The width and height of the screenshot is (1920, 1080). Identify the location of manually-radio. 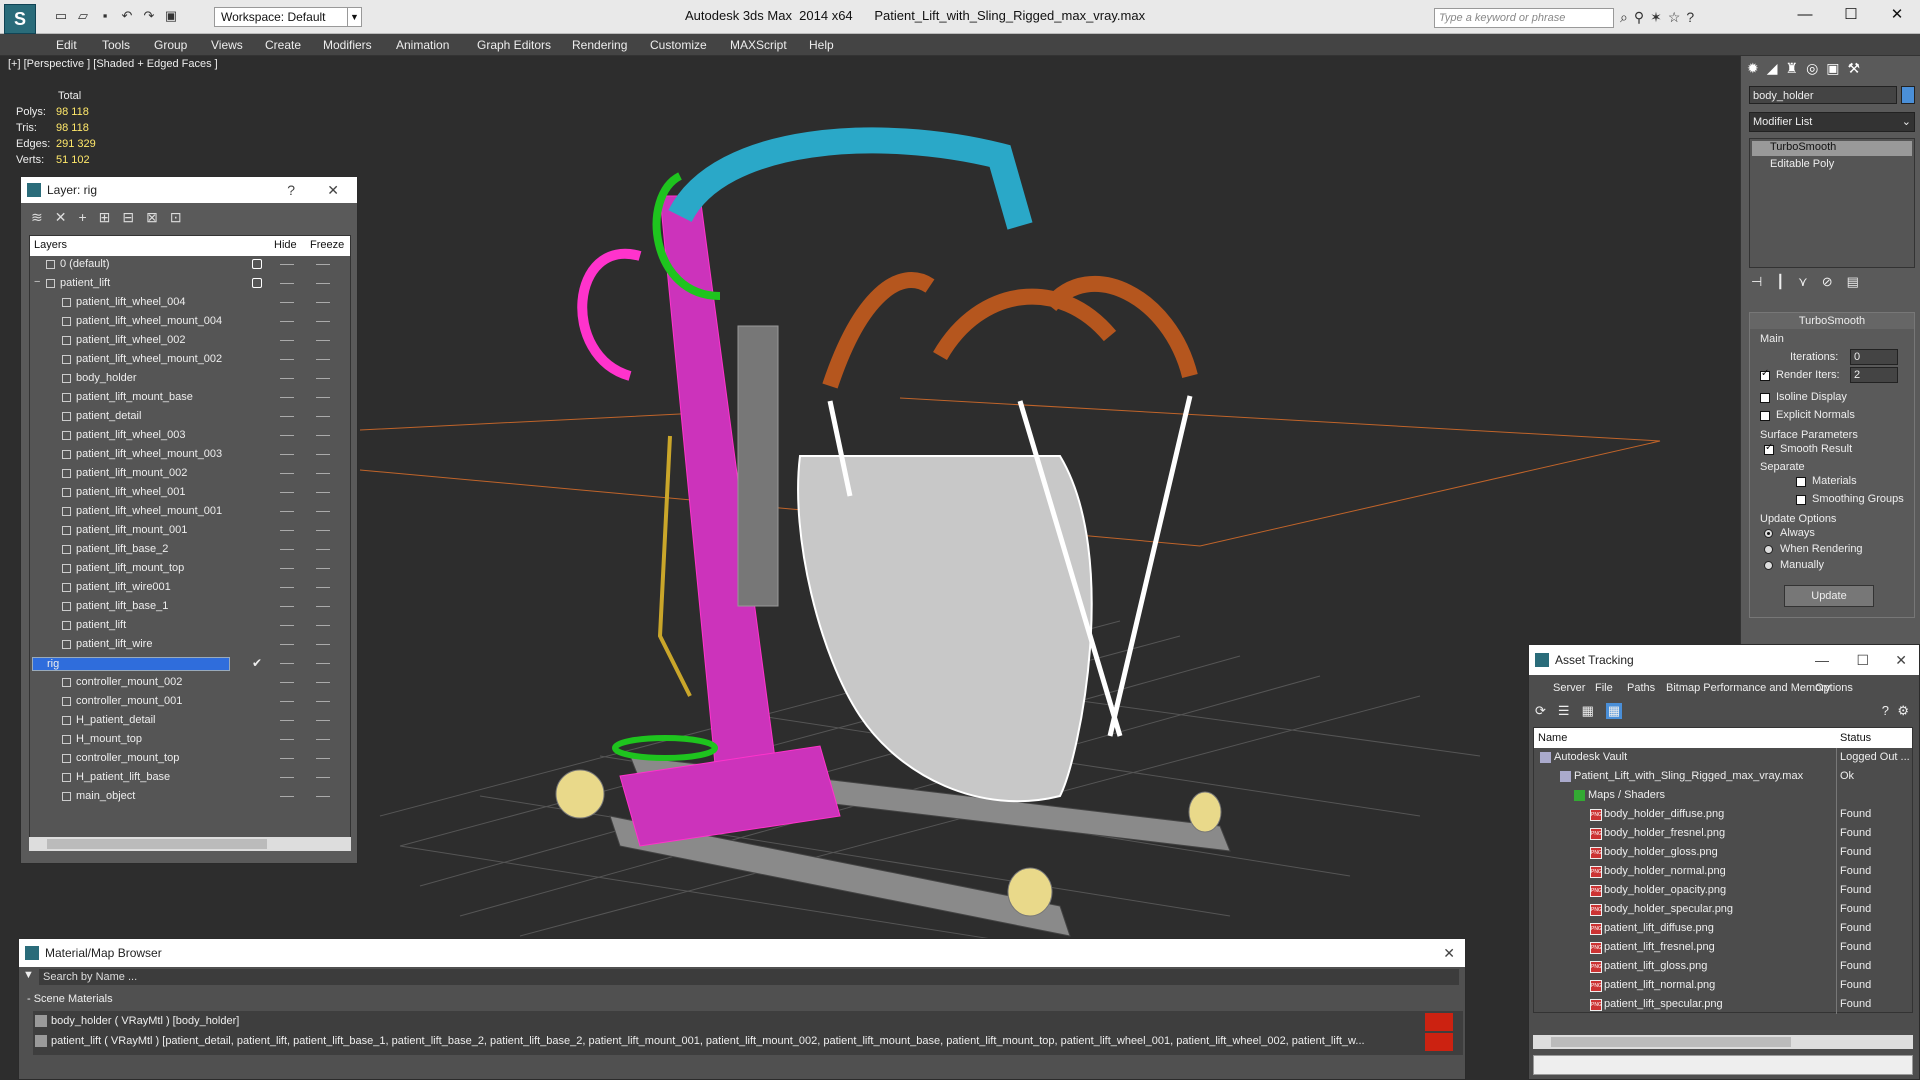
(1768, 565).